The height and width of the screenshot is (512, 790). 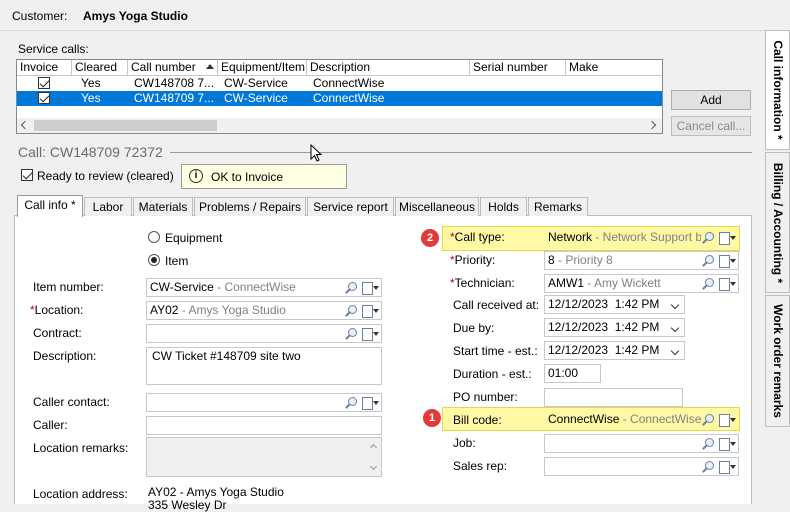 What do you see at coordinates (226, 356) in the screenshot?
I see `description-value: CW Ticket #148709 site two` at bounding box center [226, 356].